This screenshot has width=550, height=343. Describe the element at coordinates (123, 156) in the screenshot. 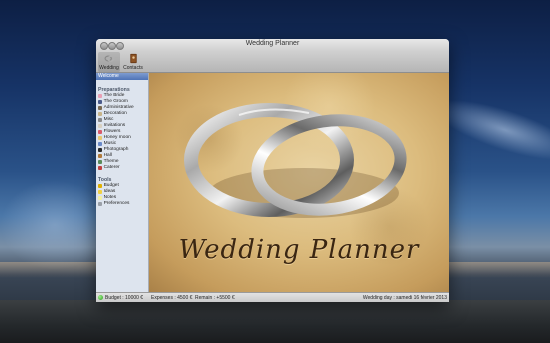

I see `sidebar-item-hall: Hall` at that location.